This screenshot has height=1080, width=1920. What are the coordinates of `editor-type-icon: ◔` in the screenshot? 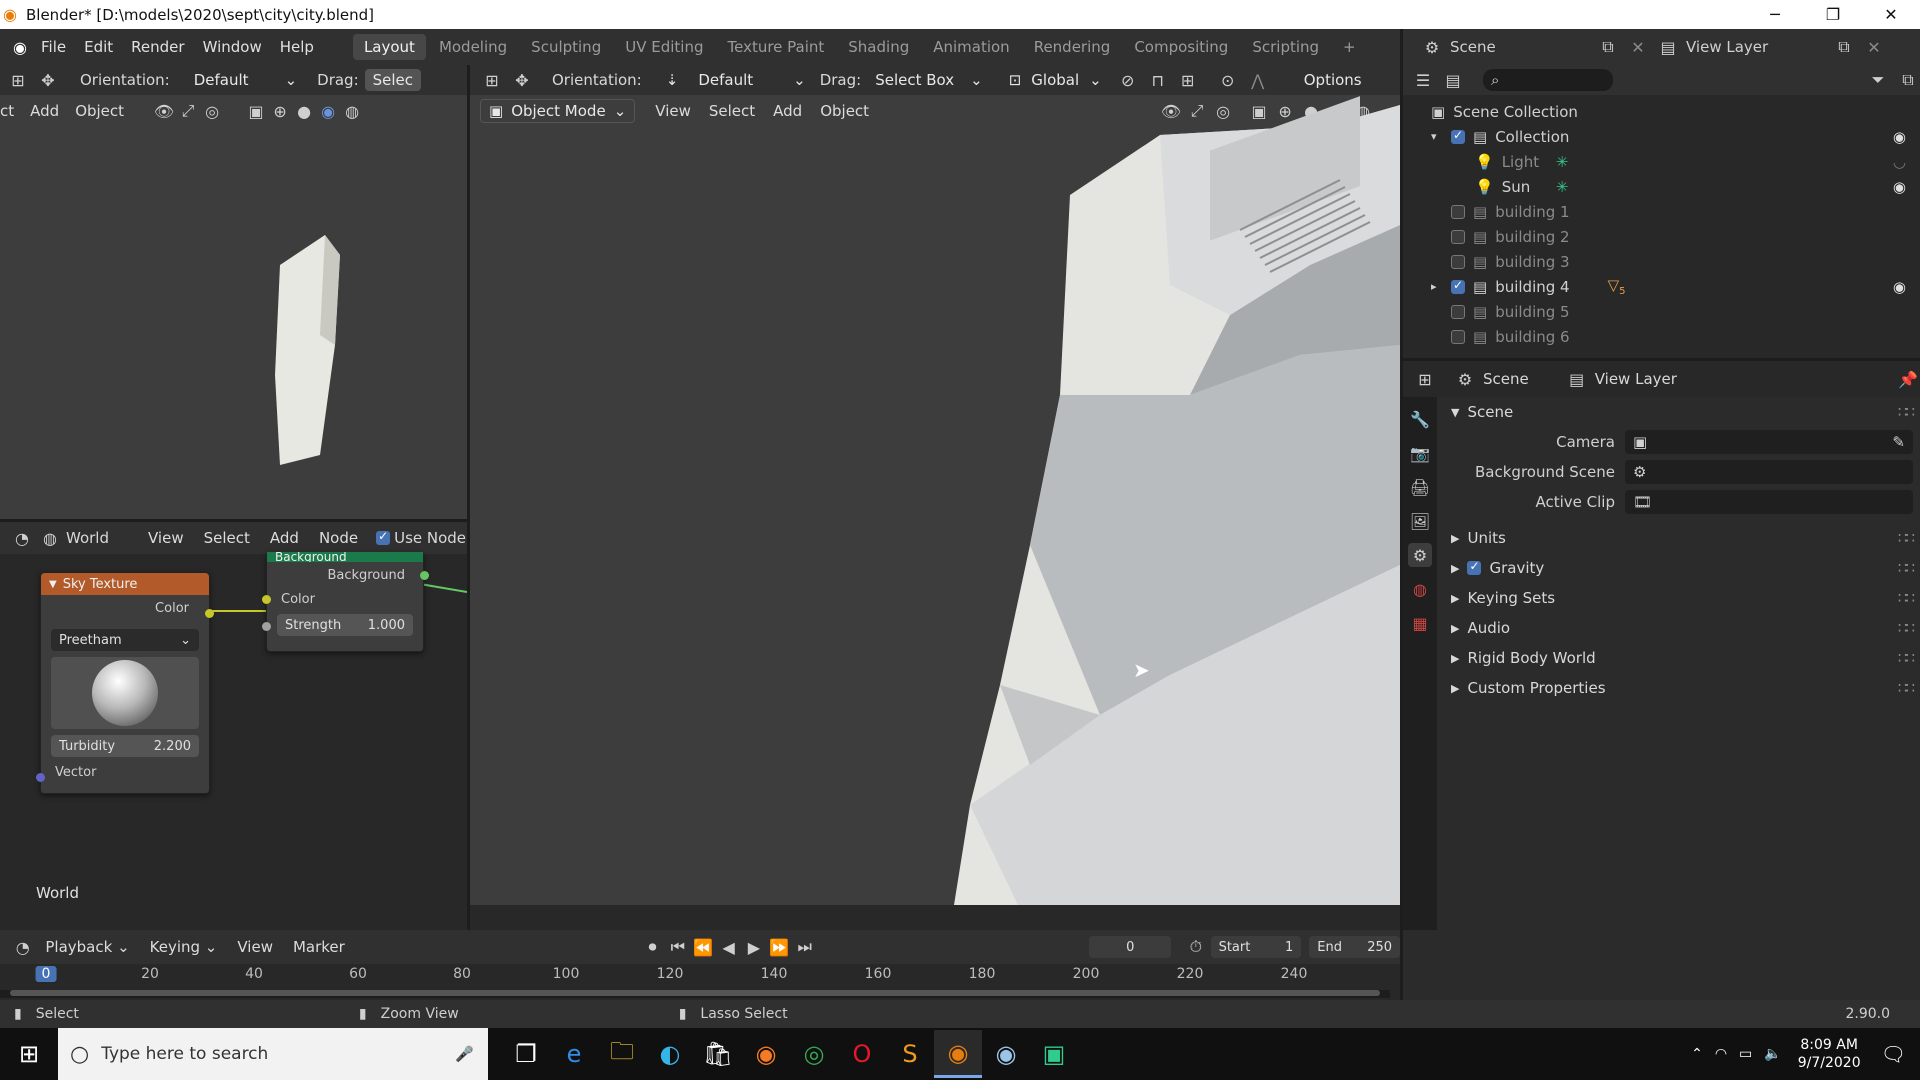 It's located at (22, 947).